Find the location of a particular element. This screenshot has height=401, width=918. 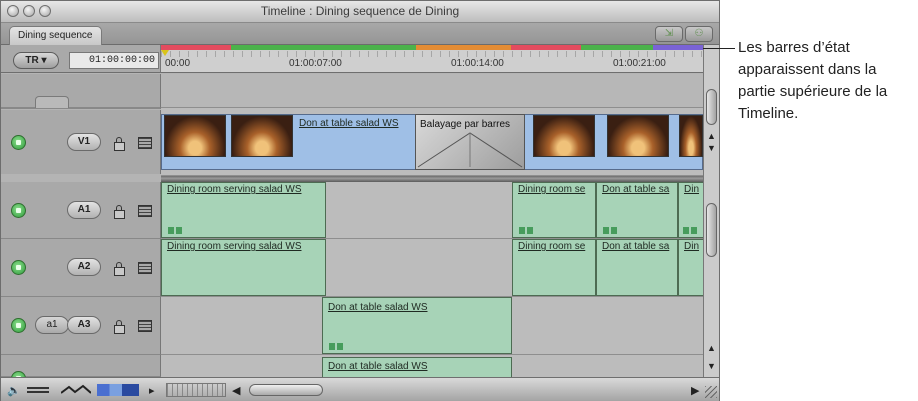

destination-control-a1: A1 is located at coordinates (84, 210).